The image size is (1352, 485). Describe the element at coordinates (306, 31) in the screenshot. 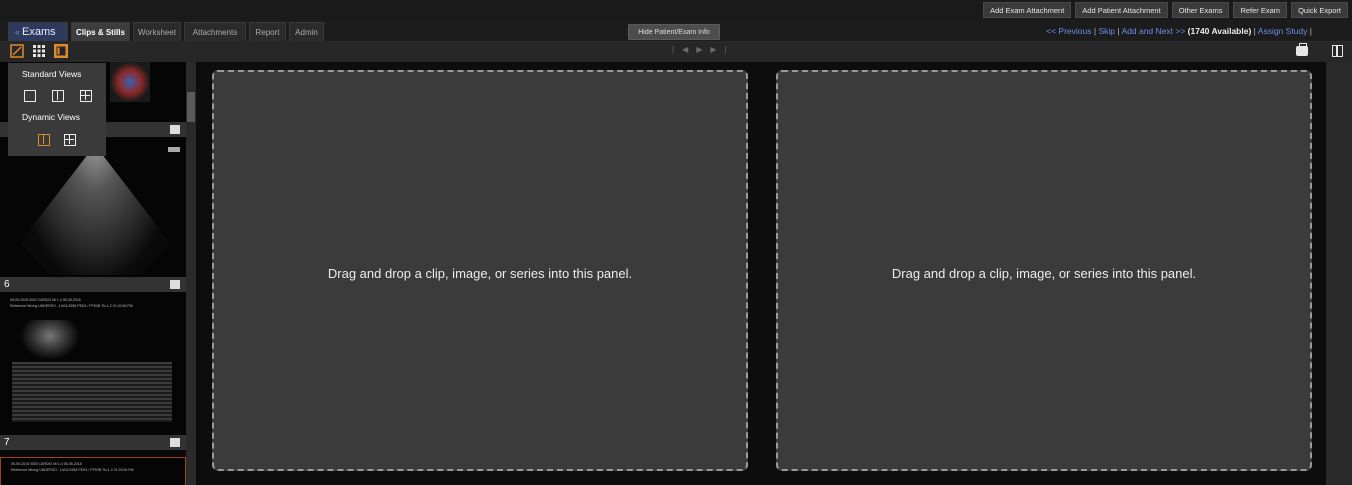

I see `tab-admin: Admin` at that location.